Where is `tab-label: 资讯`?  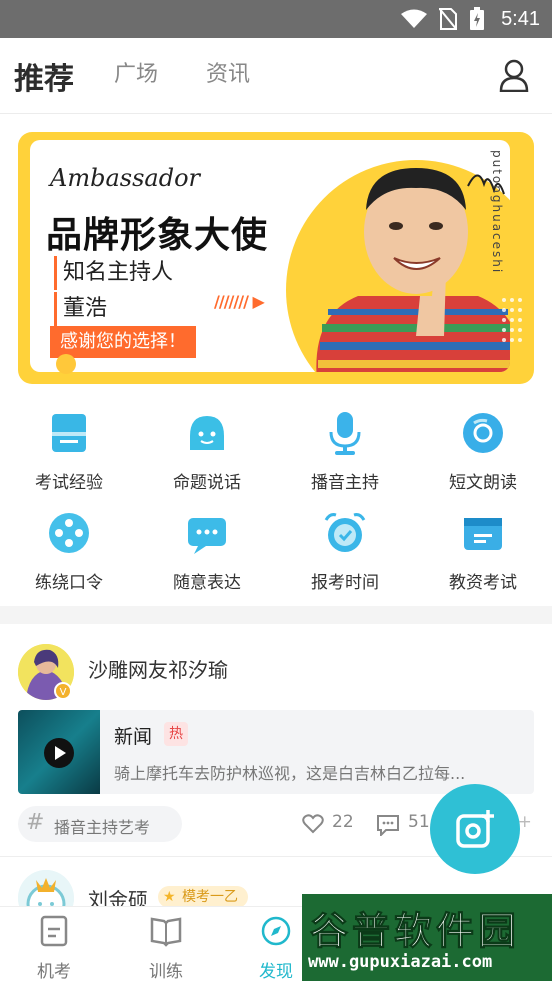 tab-label: 资讯 is located at coordinates (228, 74).